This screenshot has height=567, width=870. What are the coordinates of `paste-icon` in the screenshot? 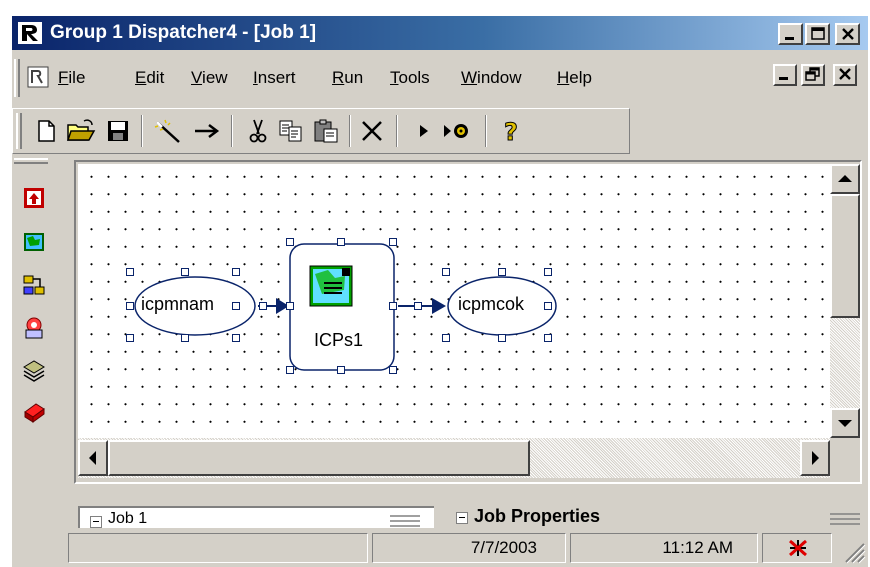 It's located at (326, 131).